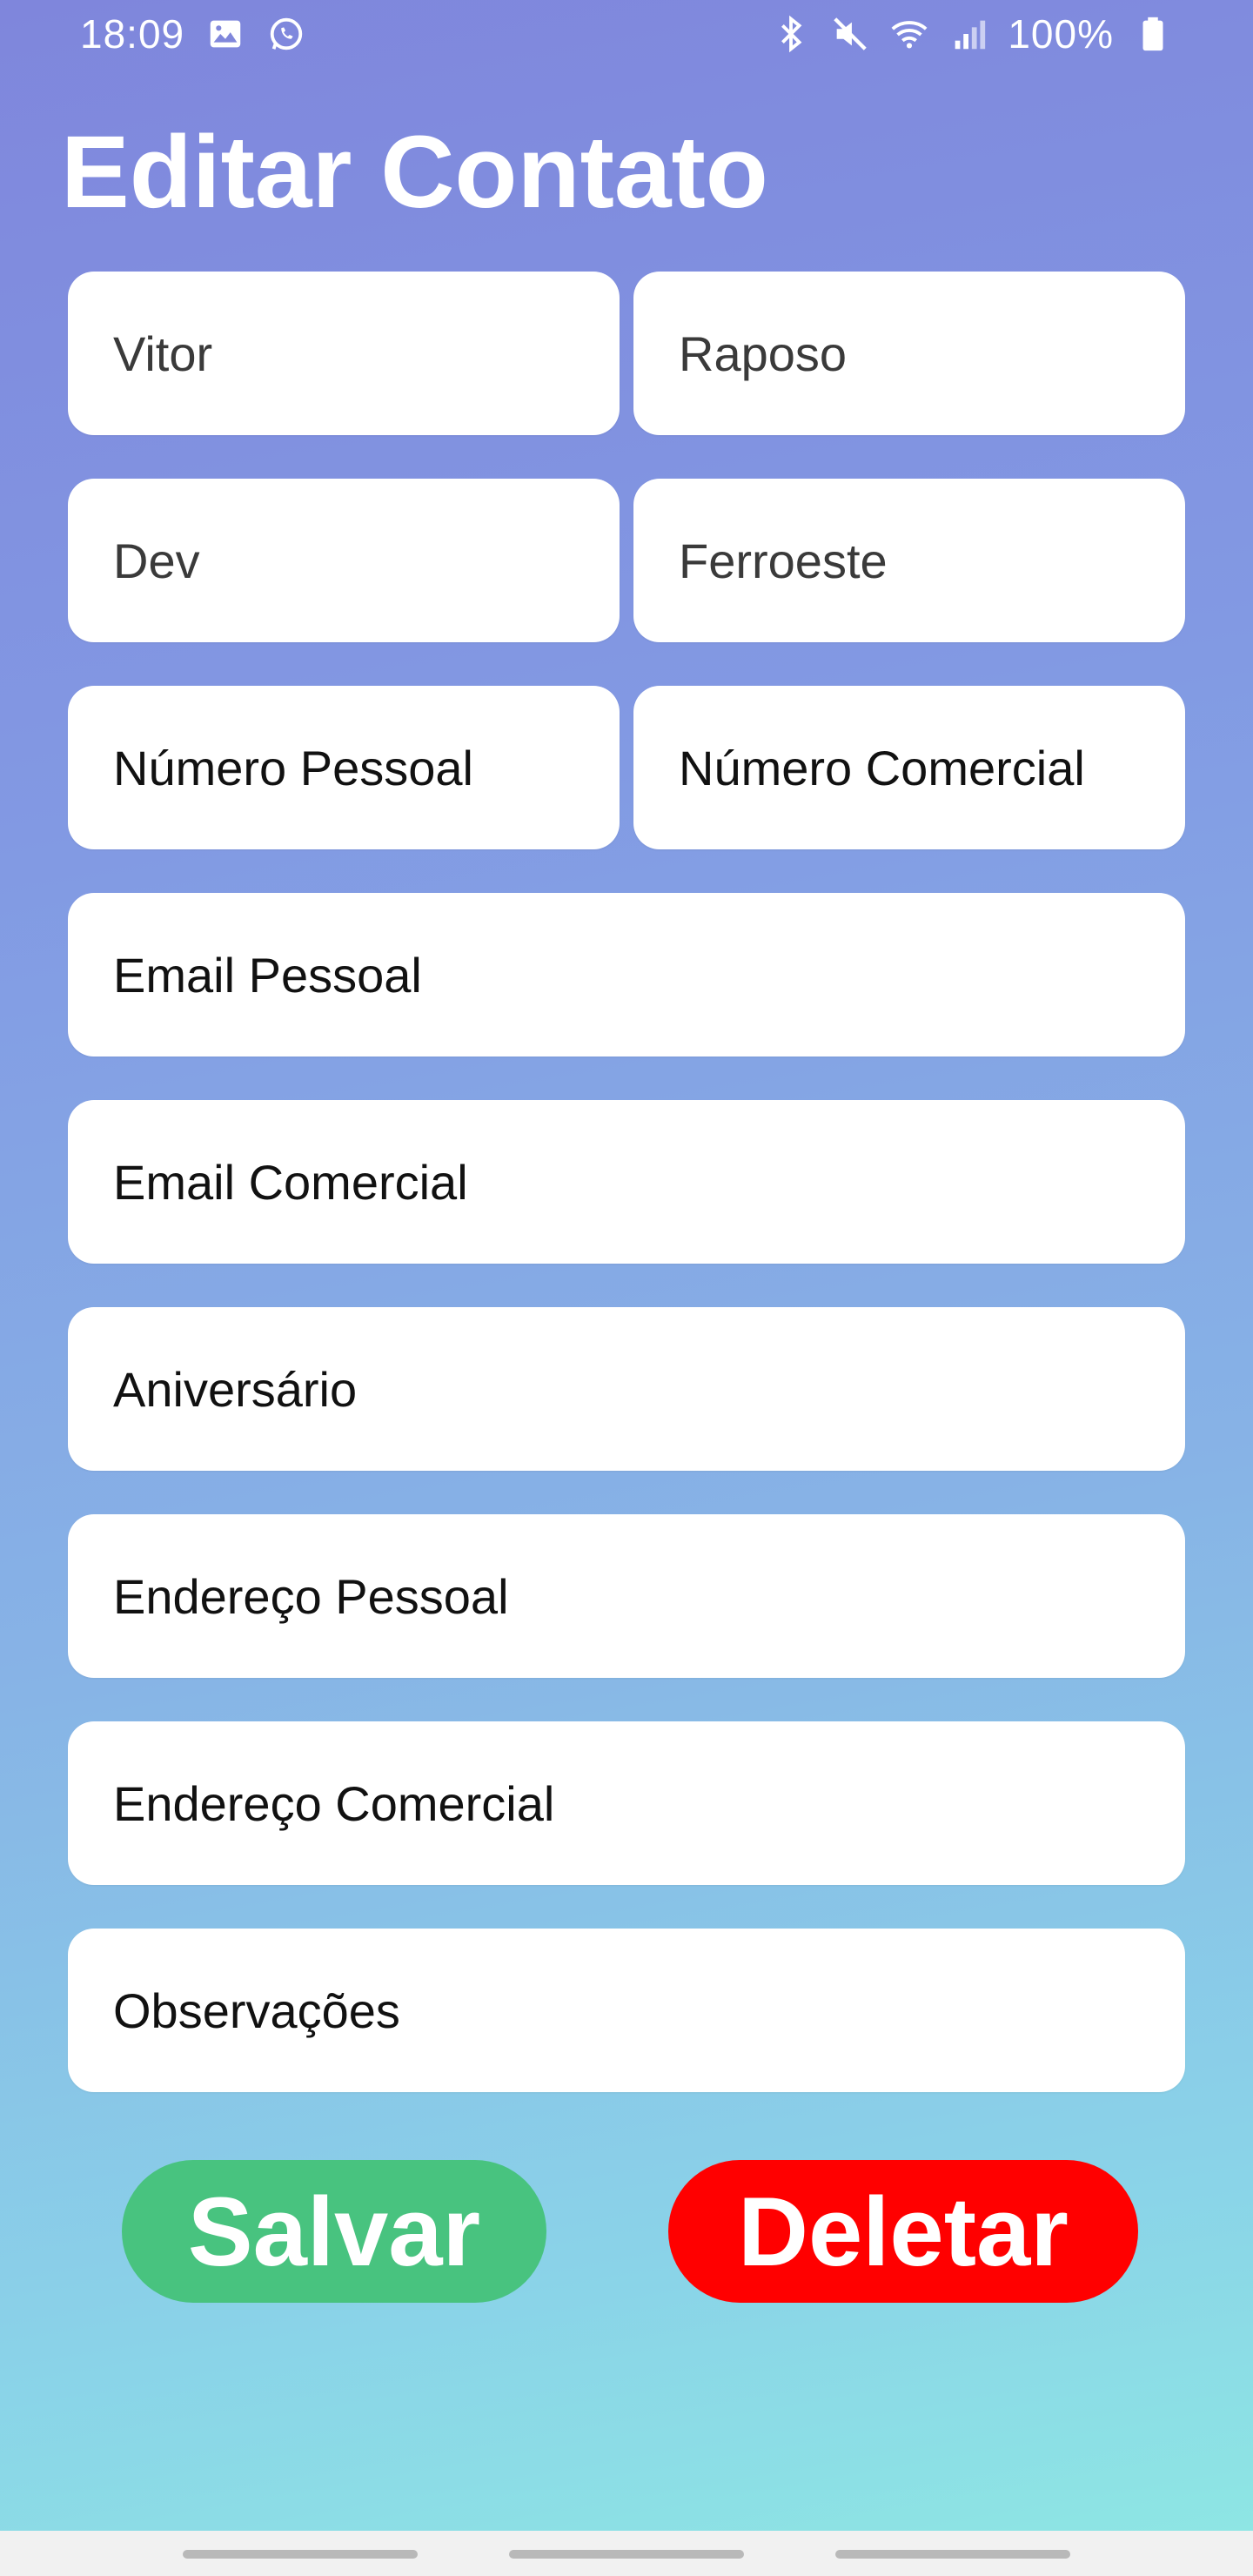  What do you see at coordinates (225, 34) in the screenshot?
I see `image-icon` at bounding box center [225, 34].